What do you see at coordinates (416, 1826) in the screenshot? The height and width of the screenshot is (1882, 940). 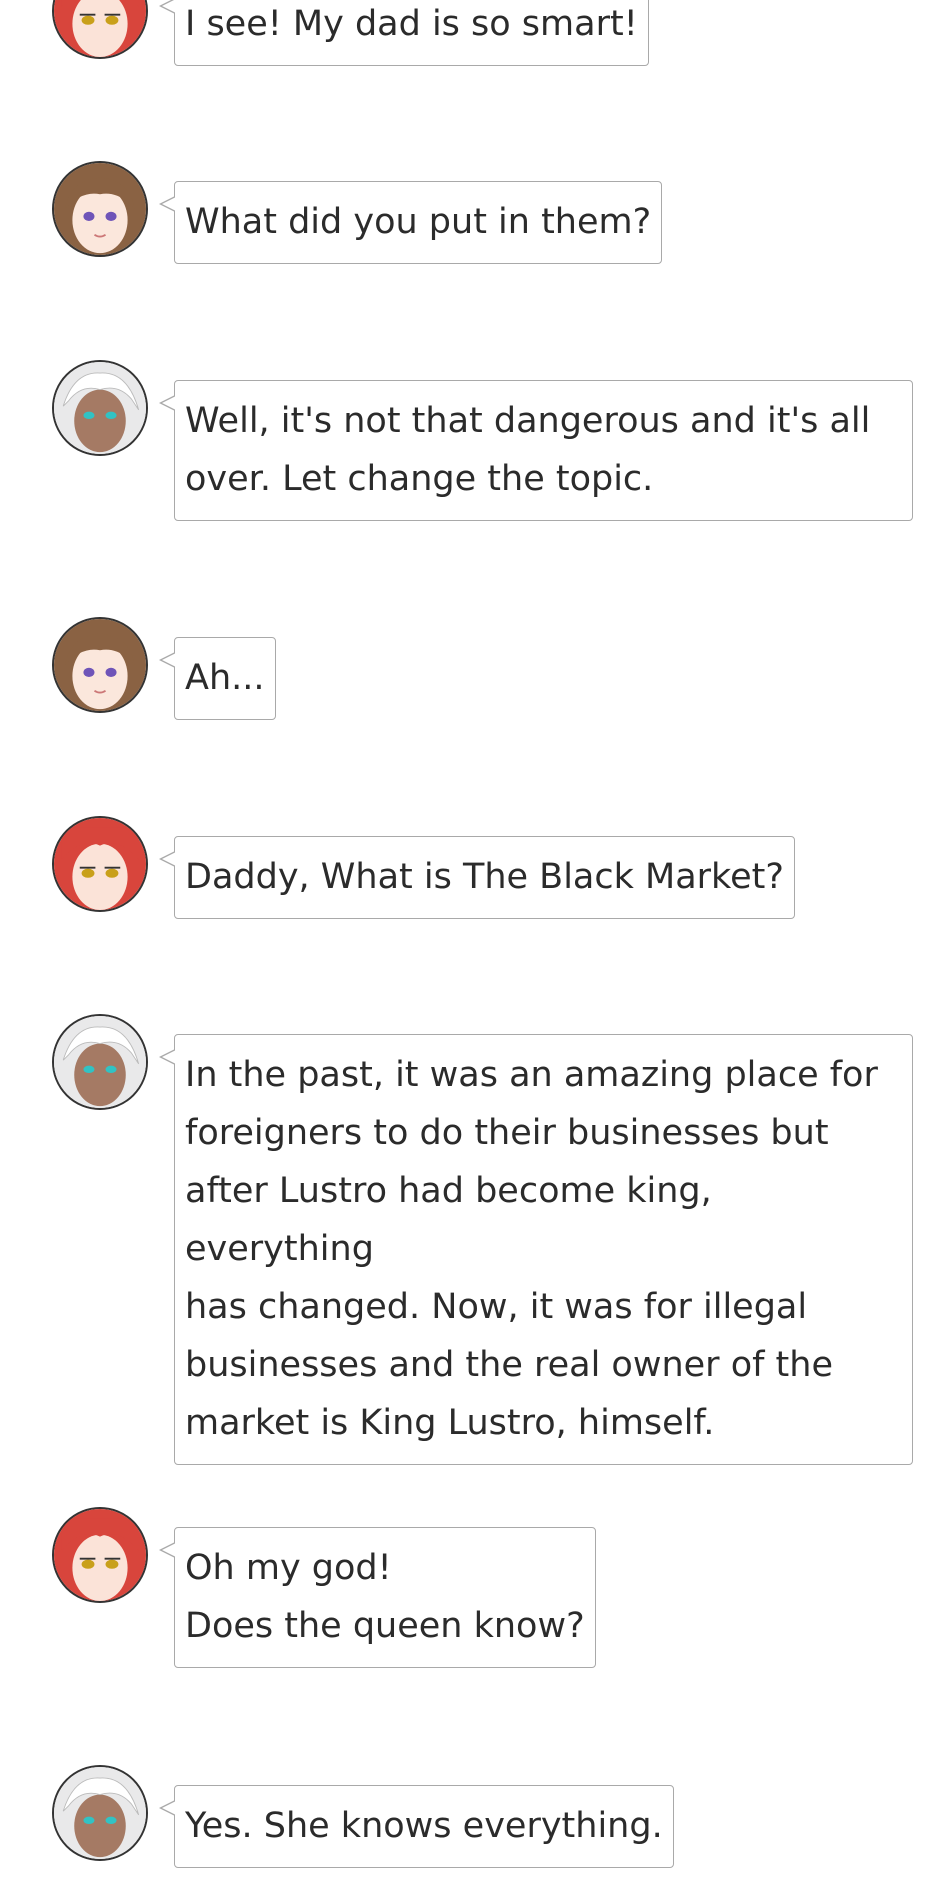 I see `message-bubble: Yes. She knows everything.` at bounding box center [416, 1826].